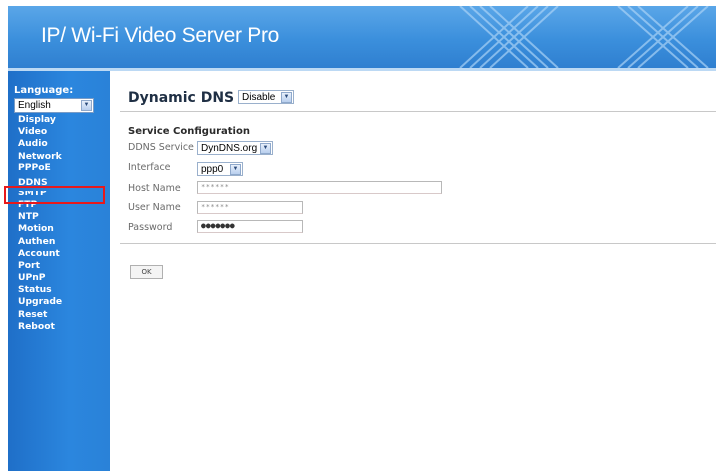 This screenshot has height=471, width=716. I want to click on sidebar-item-ntp: NTP, so click(59, 217).